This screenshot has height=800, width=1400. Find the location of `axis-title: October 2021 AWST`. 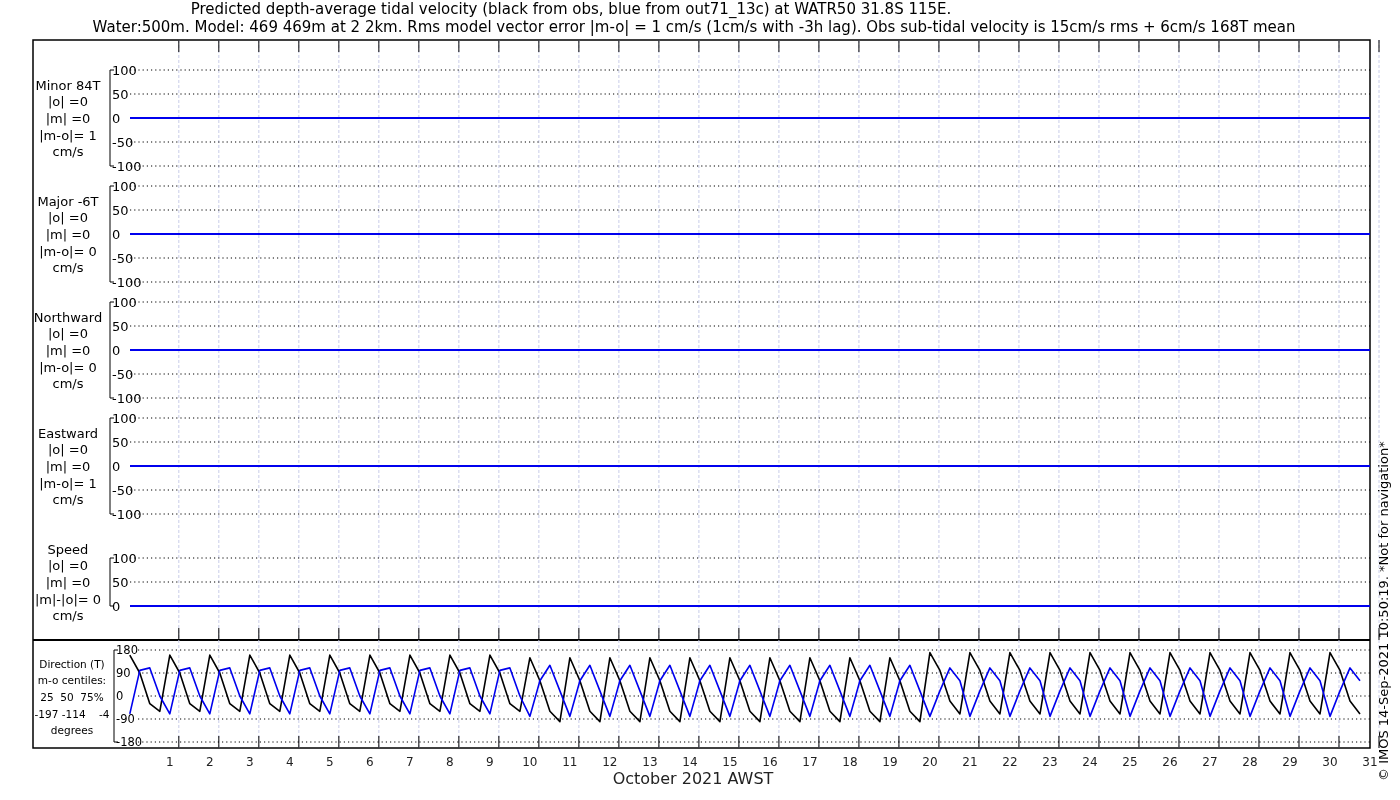

axis-title: October 2021 AWST is located at coordinates (693, 778).